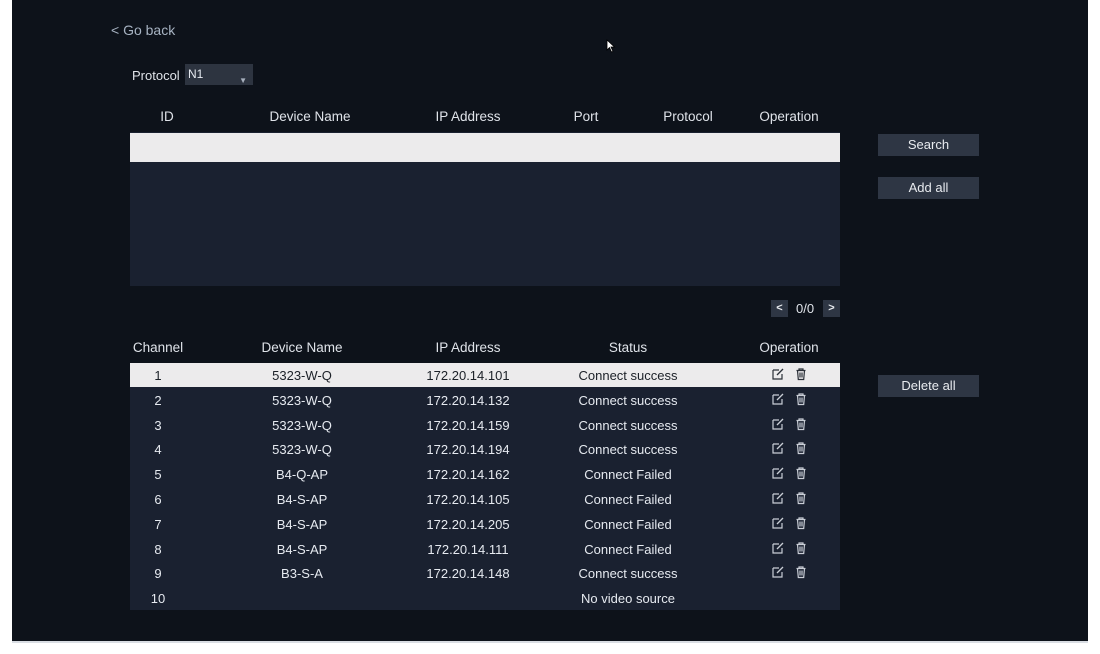 This screenshot has height=654, width=1100. I want to click on channel-cell: 6, so click(158, 499).